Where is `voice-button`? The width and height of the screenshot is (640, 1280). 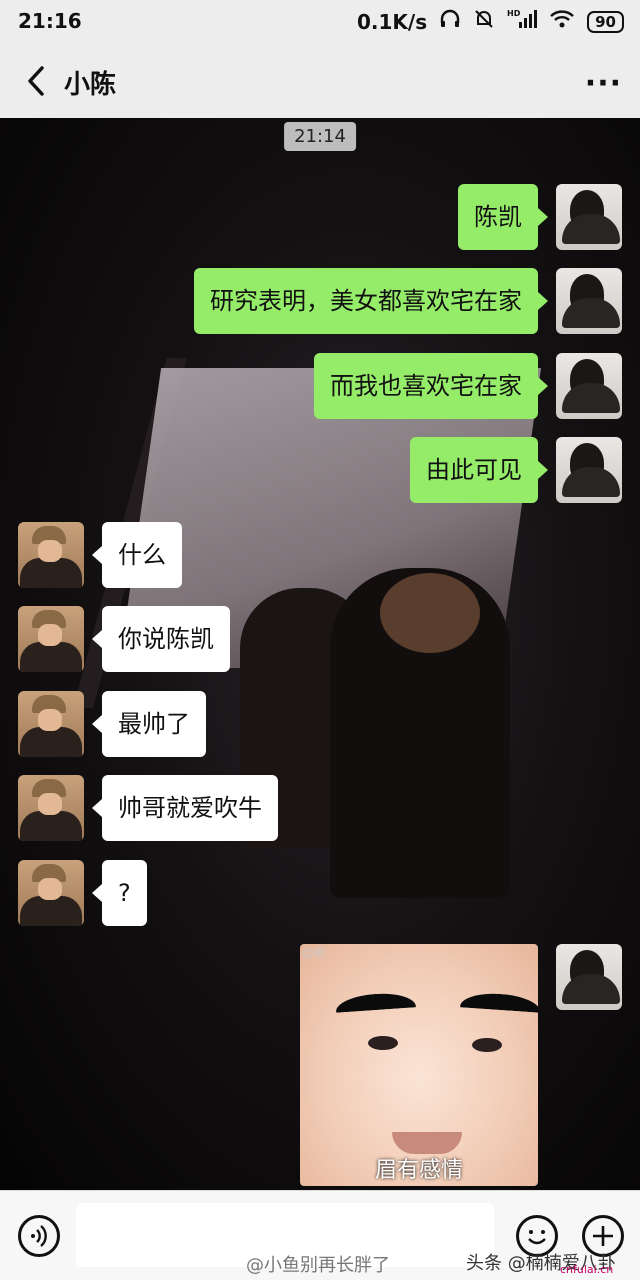 voice-button is located at coordinates (39, 1236).